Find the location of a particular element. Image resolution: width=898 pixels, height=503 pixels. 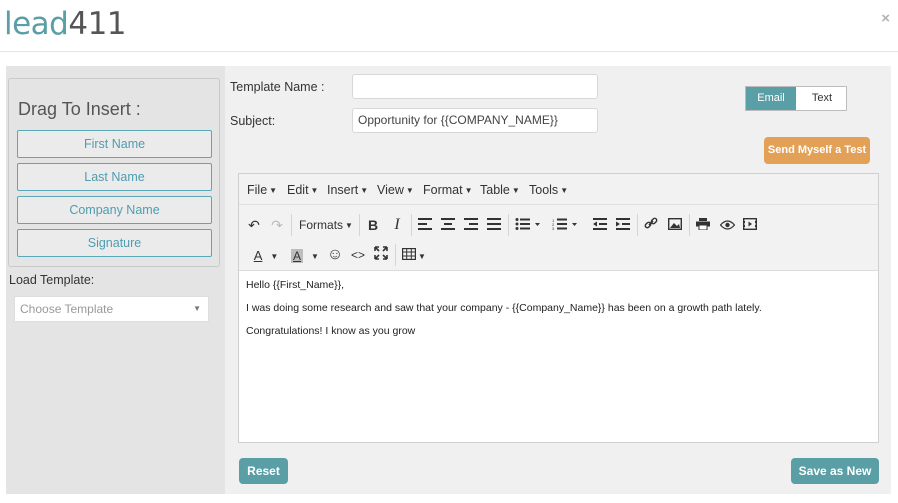

table-button: ▼ is located at coordinates (414, 255).